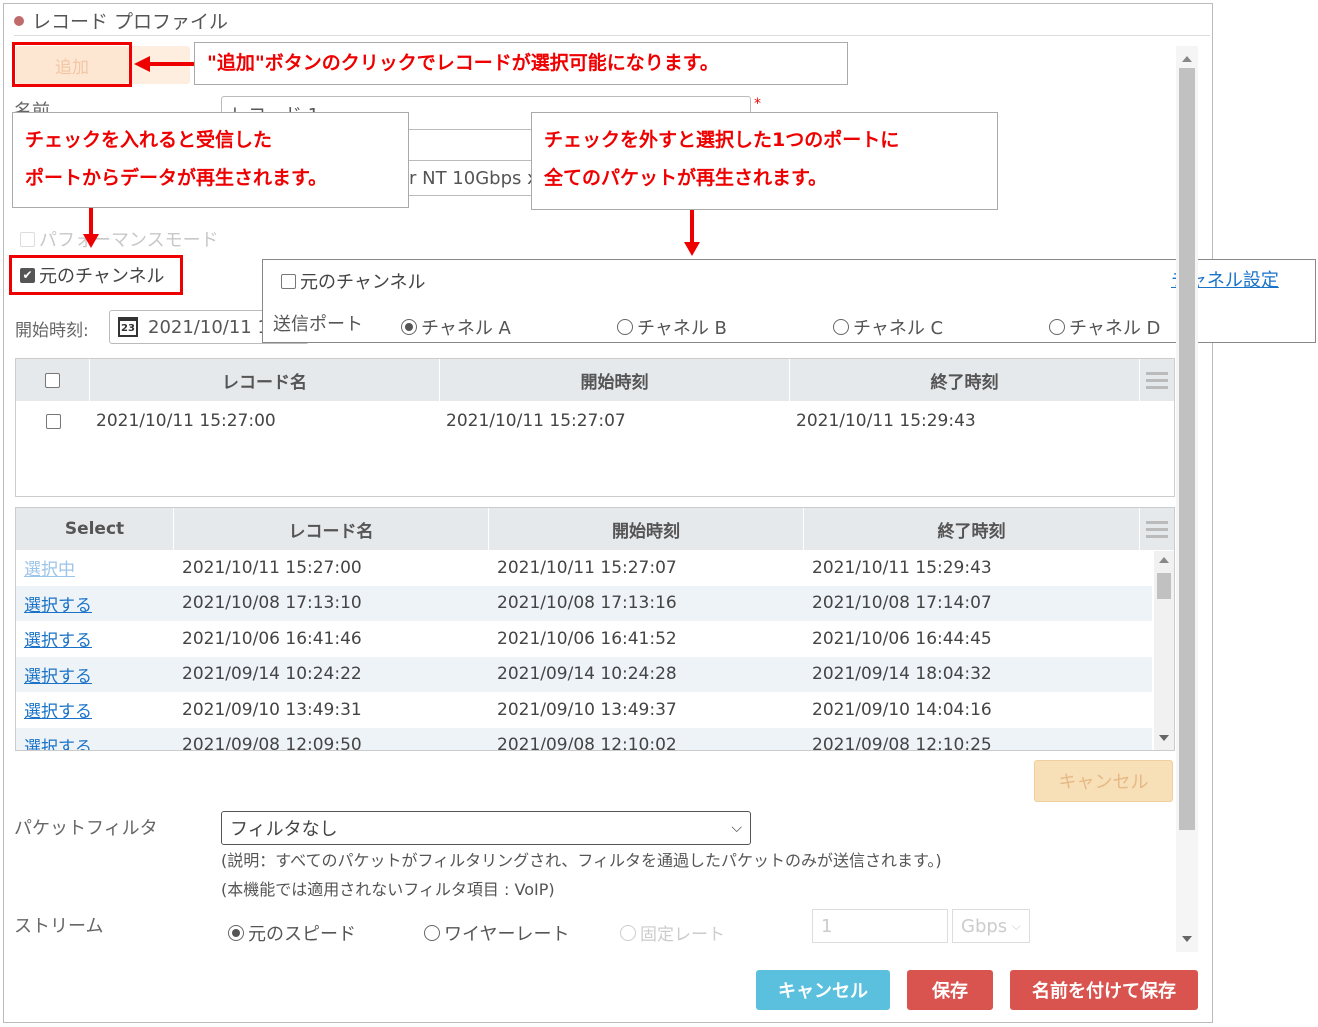 The height and width of the screenshot is (1027, 1318). Describe the element at coordinates (318, 324) in the screenshot. I see `send-port-label: 送信ポート` at that location.